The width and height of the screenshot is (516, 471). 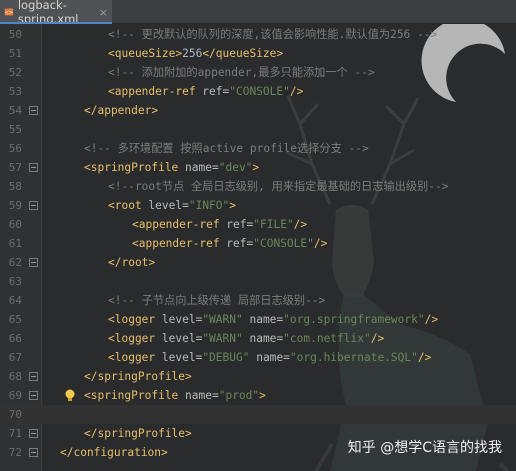 I want to click on code-text: <appender-ref ref="CONSOLE"/>, so click(x=229, y=243).